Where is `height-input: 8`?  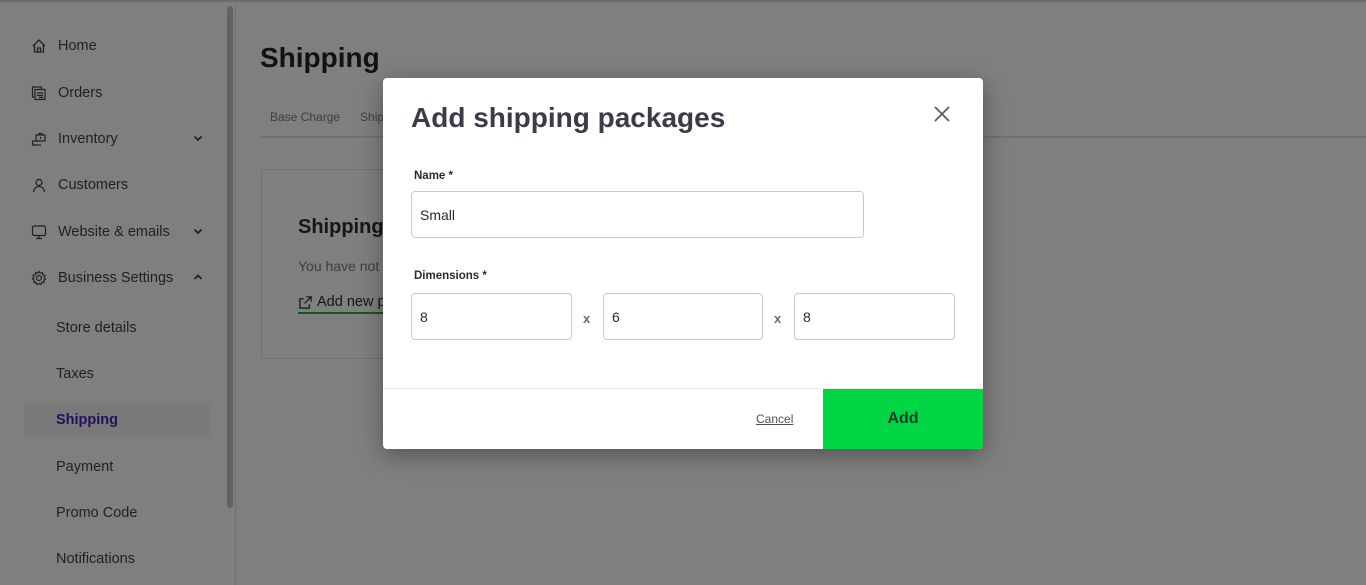
height-input: 8 is located at coordinates (874, 316).